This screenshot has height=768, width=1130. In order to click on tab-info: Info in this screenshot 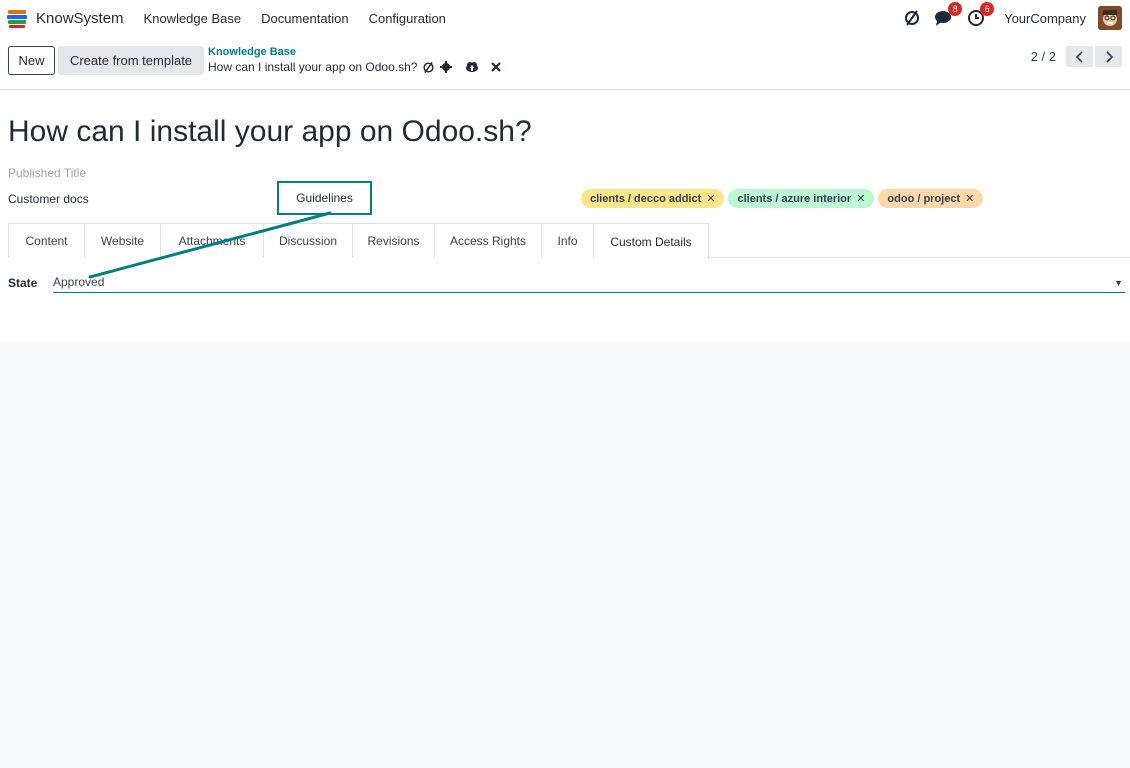, I will do `click(567, 240)`.